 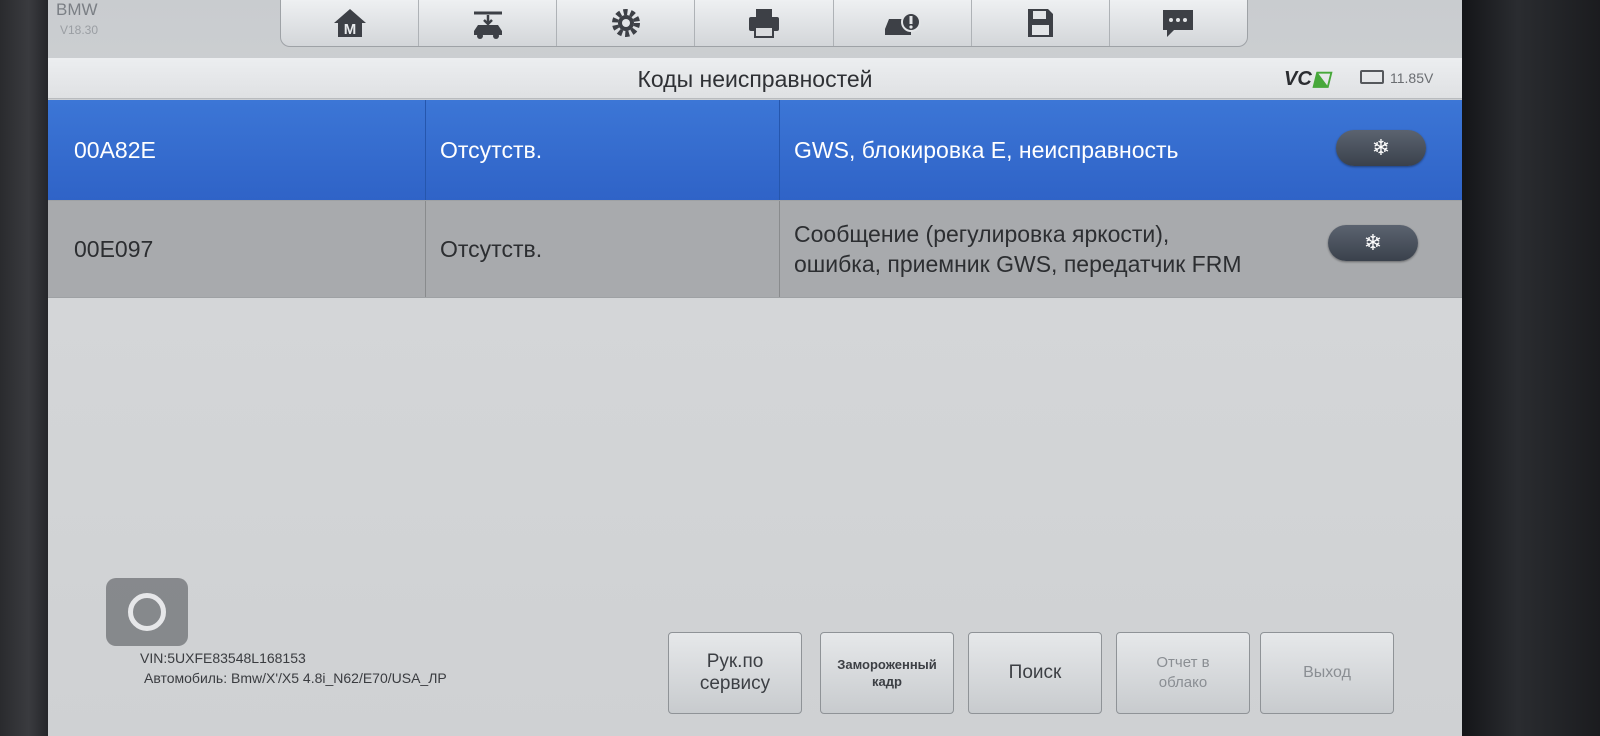 I want to click on service-manual-button: Рук.по сервису, so click(x=735, y=673).